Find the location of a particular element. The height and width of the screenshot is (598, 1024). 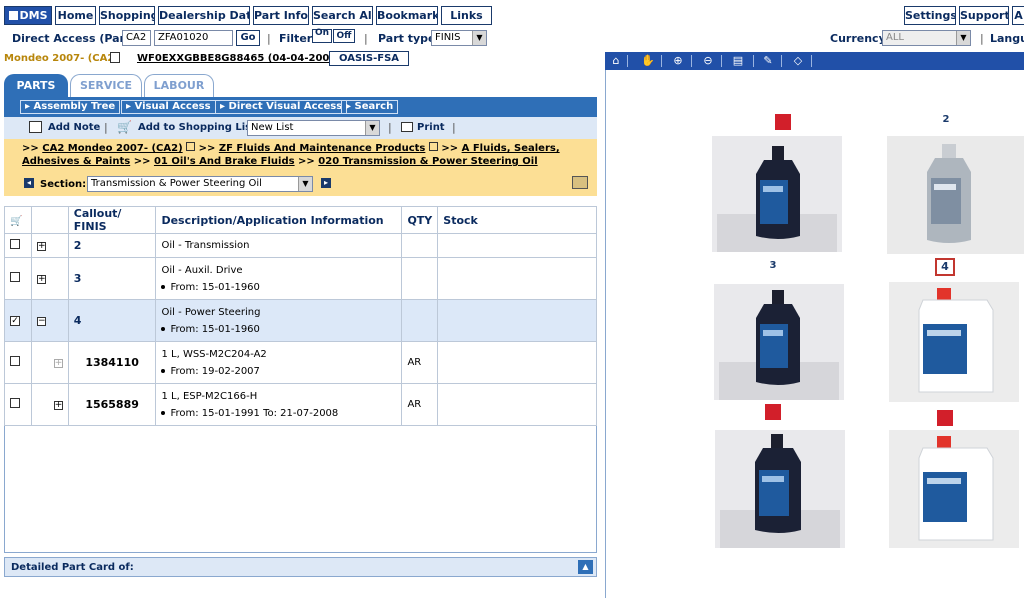

finis-number: 1384110 is located at coordinates (112, 362).